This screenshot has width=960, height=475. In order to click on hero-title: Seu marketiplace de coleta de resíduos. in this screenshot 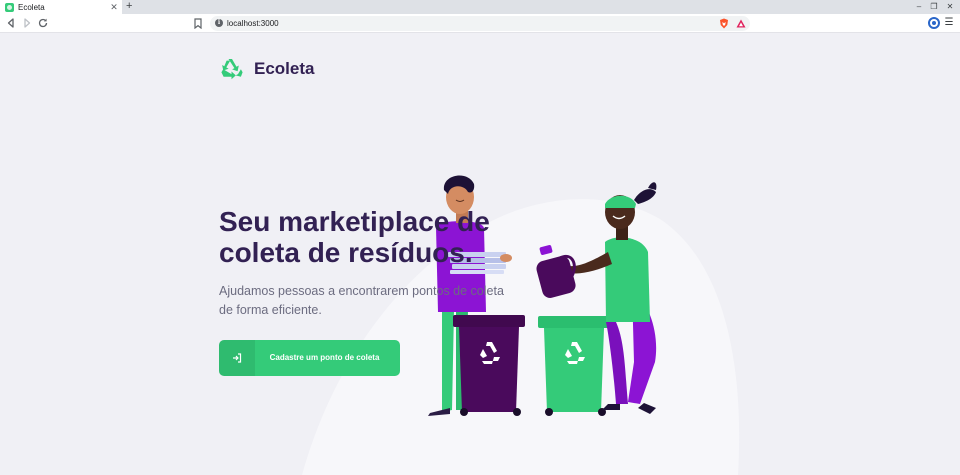, I will do `click(354, 237)`.